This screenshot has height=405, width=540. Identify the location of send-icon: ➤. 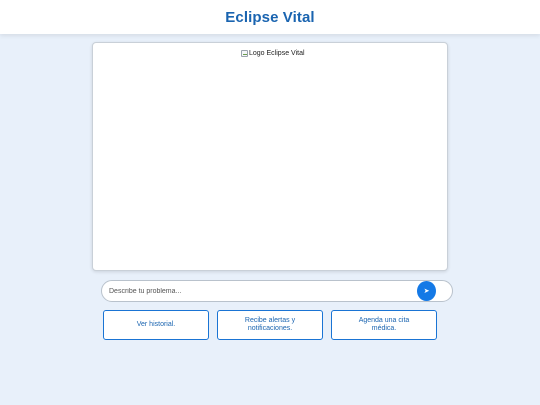
(426, 291).